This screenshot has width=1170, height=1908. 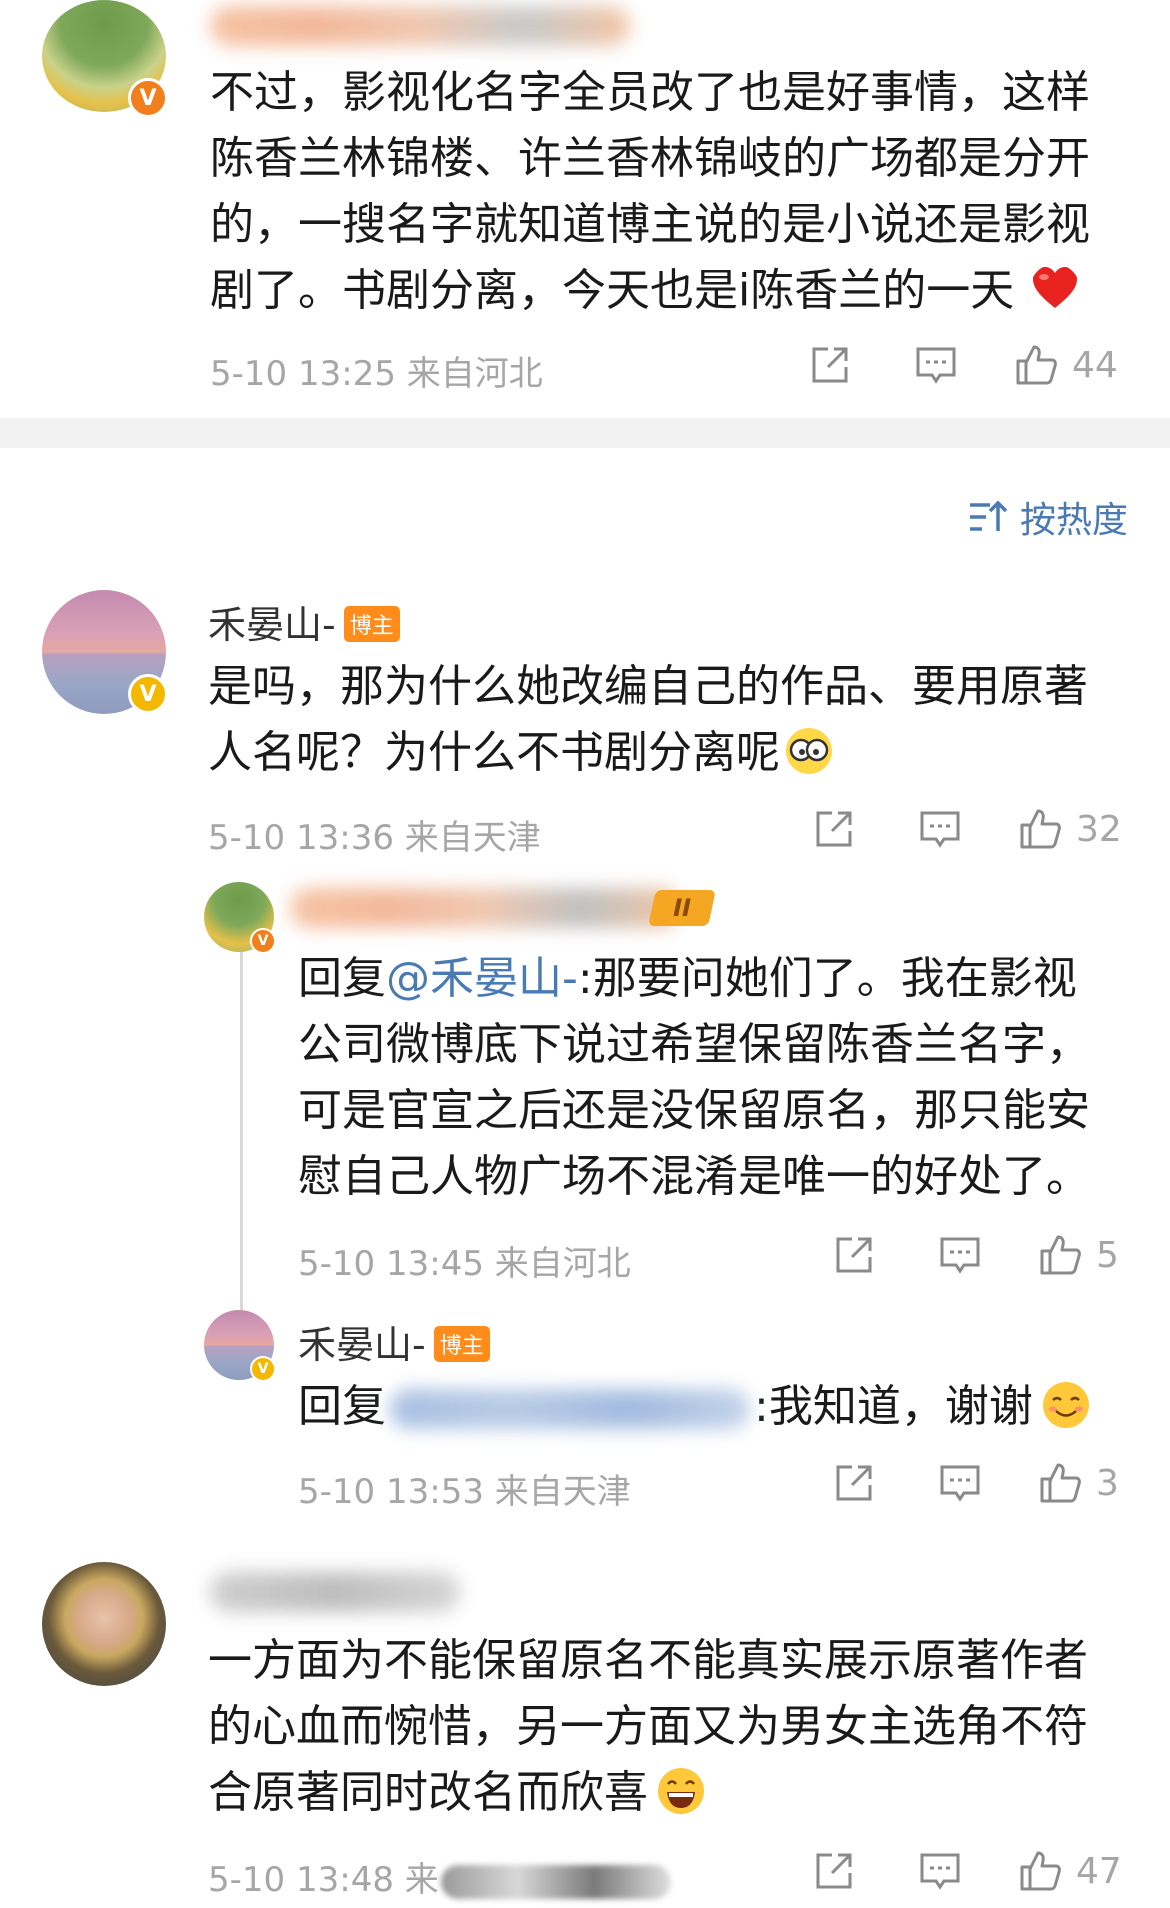 I want to click on like-count: 47, so click(x=1099, y=1871).